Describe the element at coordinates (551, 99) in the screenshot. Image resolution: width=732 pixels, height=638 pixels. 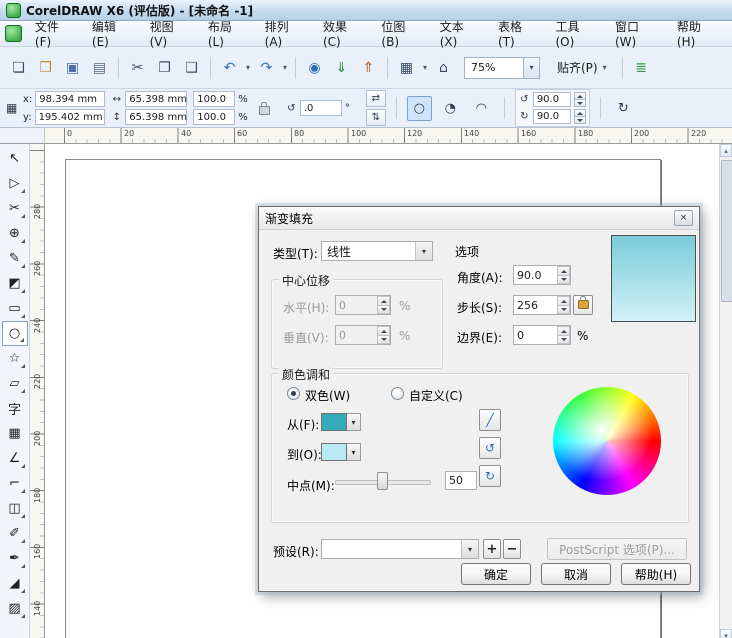
I see `start-angle-field: 90.0` at that location.